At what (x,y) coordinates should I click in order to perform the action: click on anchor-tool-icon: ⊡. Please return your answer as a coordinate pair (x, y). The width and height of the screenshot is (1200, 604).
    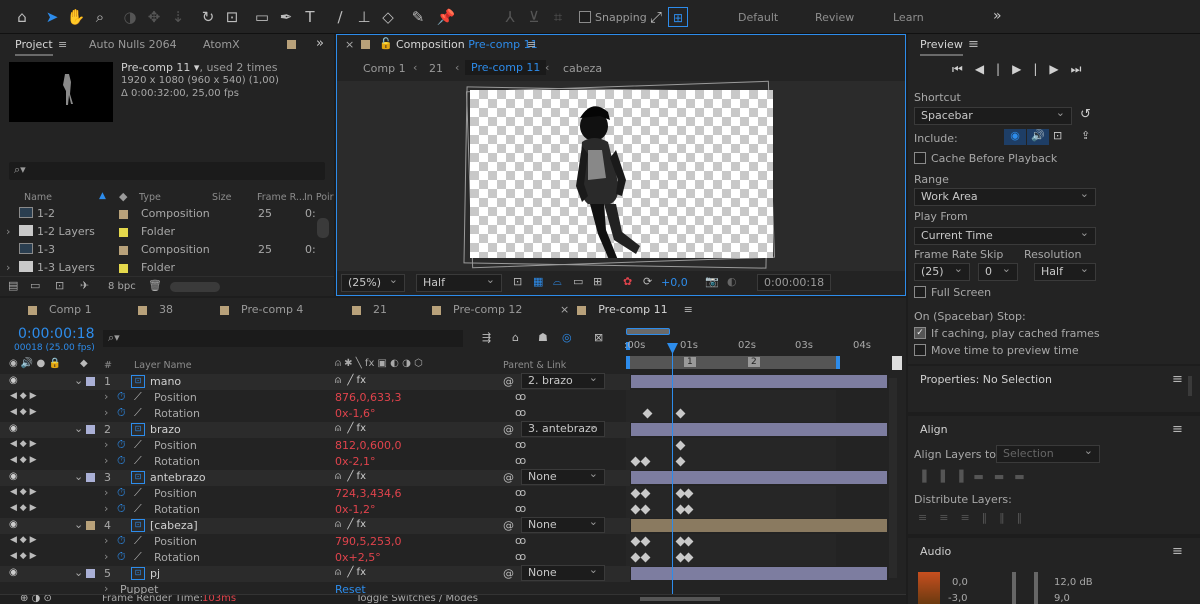
    Looking at the image, I should click on (232, 17).